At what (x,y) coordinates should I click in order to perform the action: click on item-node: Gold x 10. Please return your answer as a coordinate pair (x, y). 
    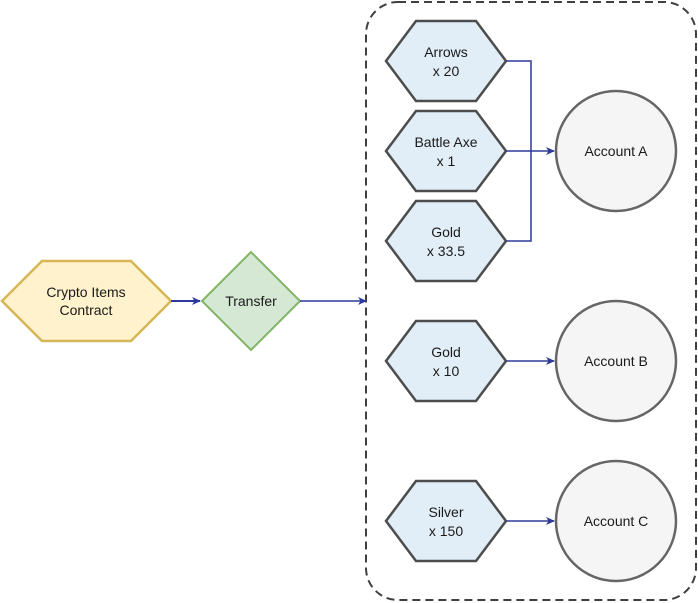
    Looking at the image, I should click on (446, 361).